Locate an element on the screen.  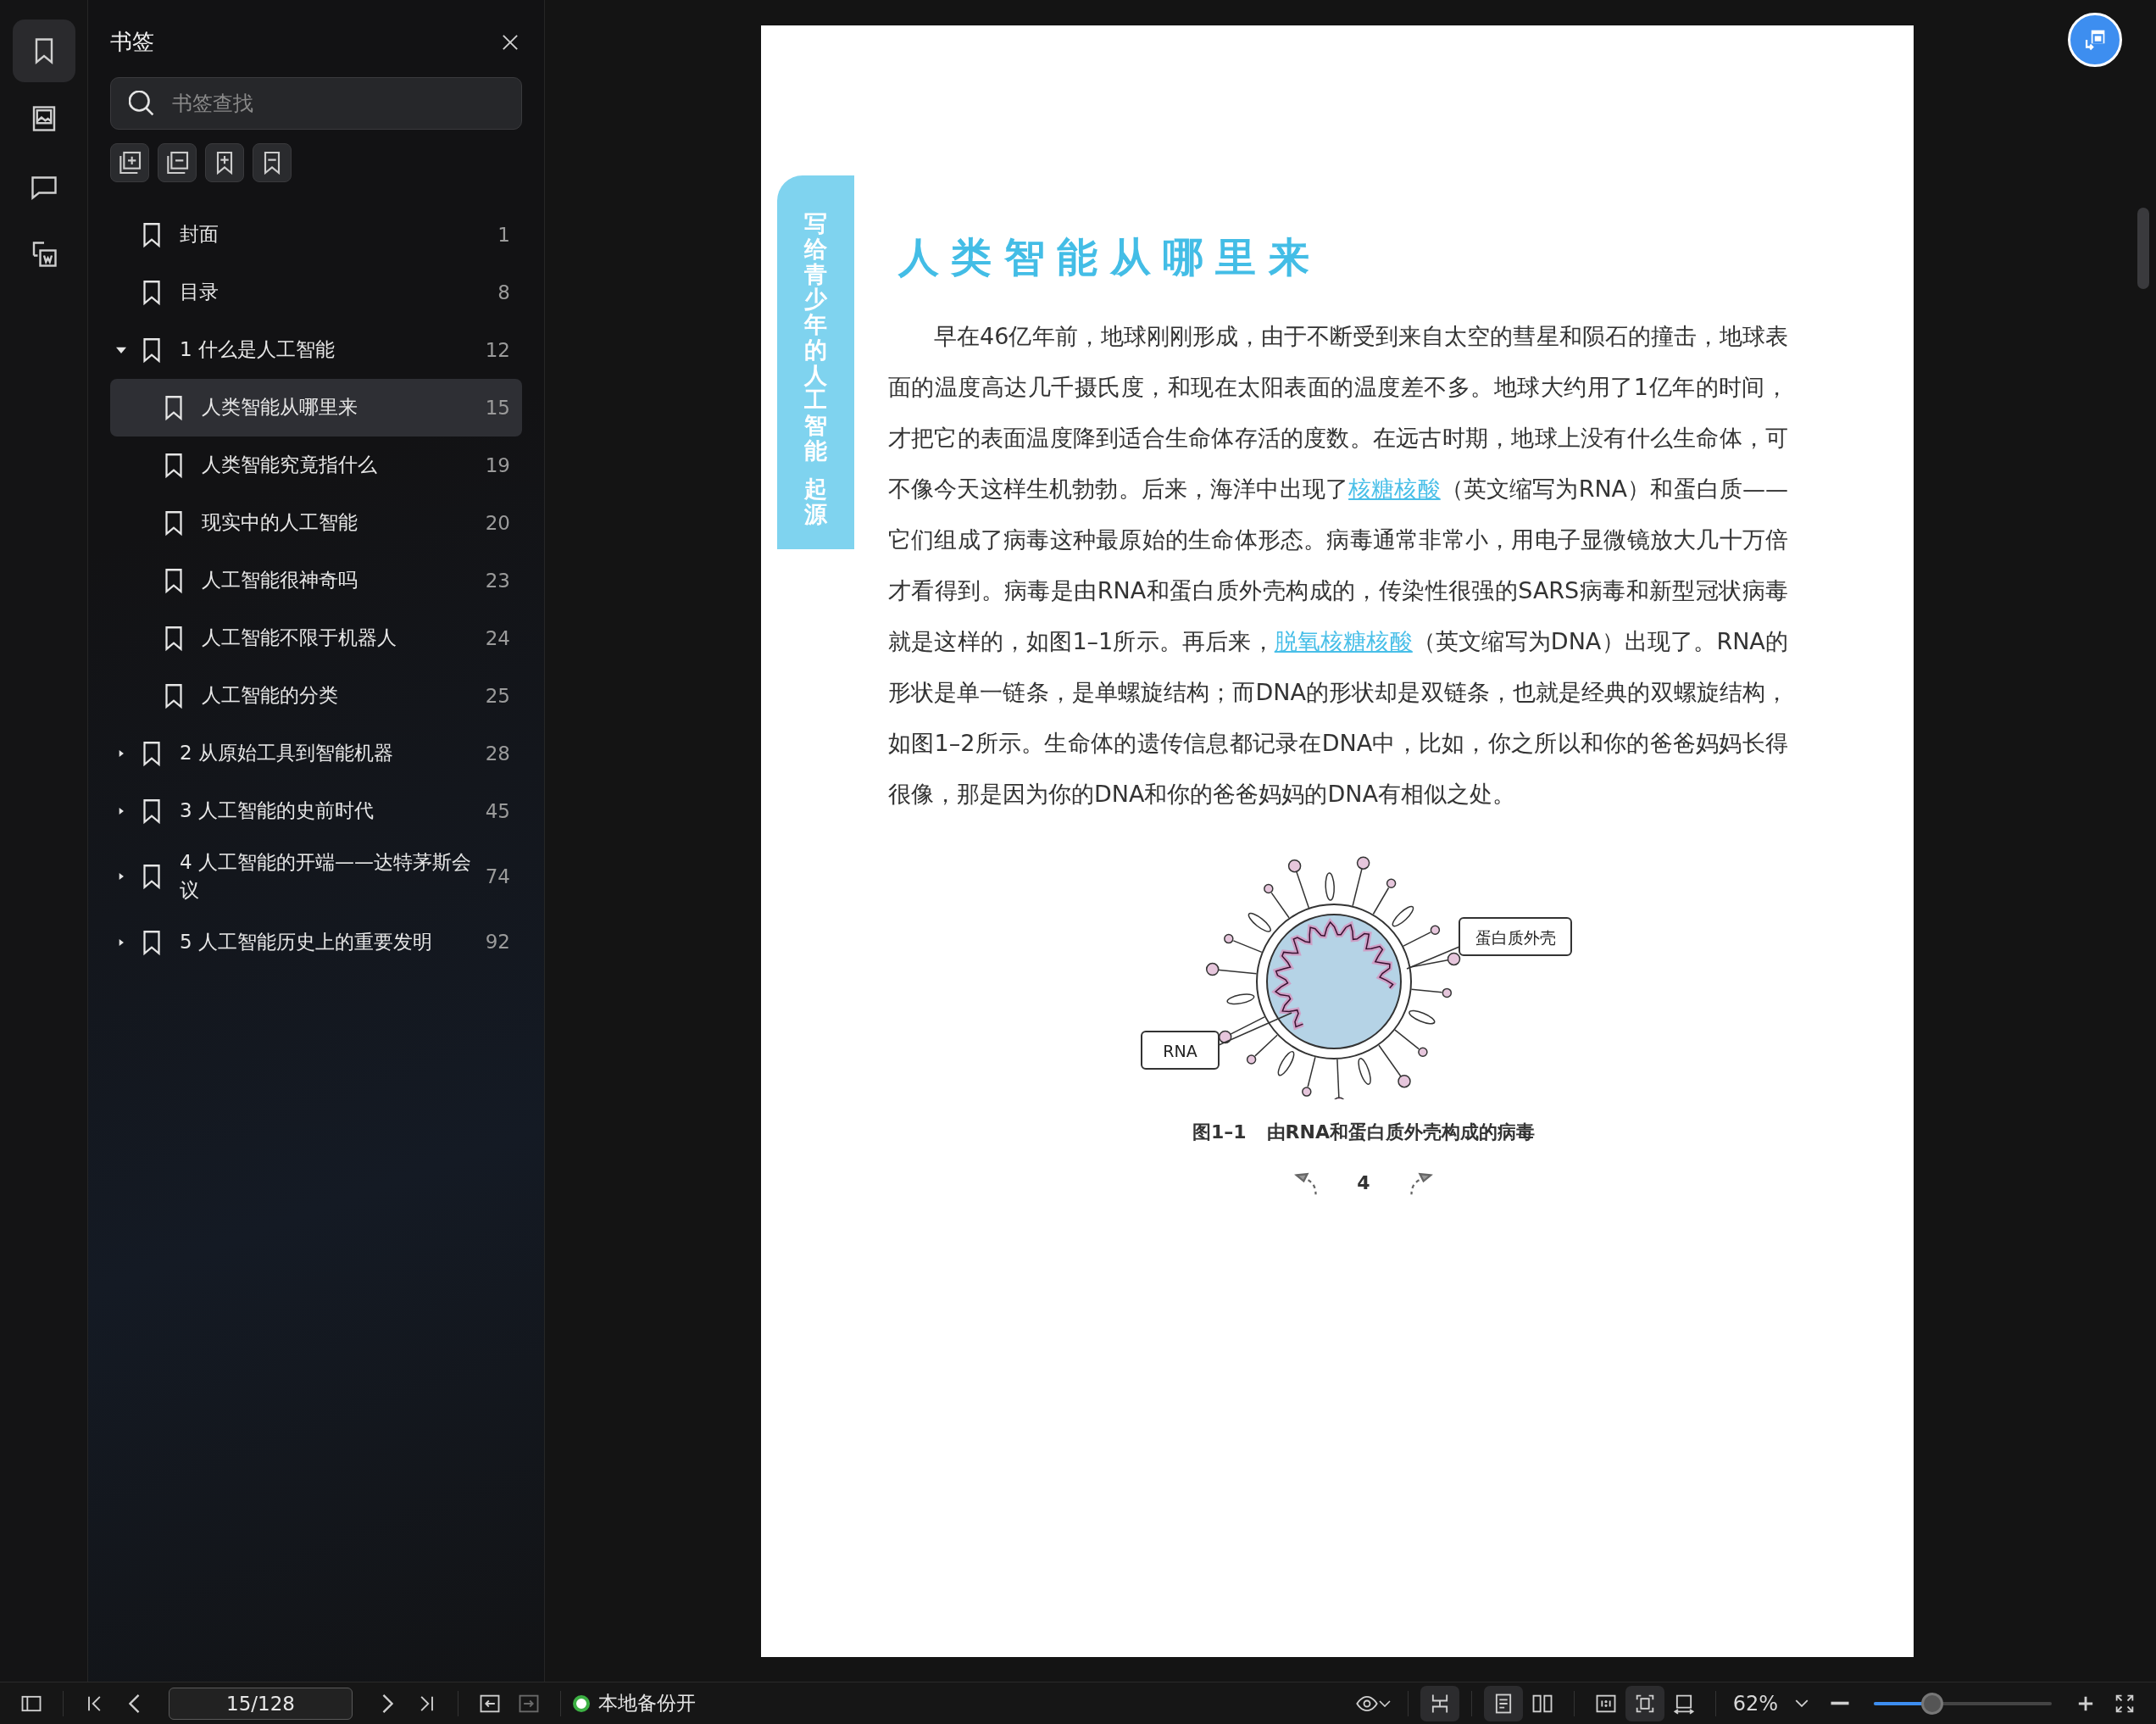
bookmark-title: 人类智能究竟指什么 is located at coordinates (289, 465).